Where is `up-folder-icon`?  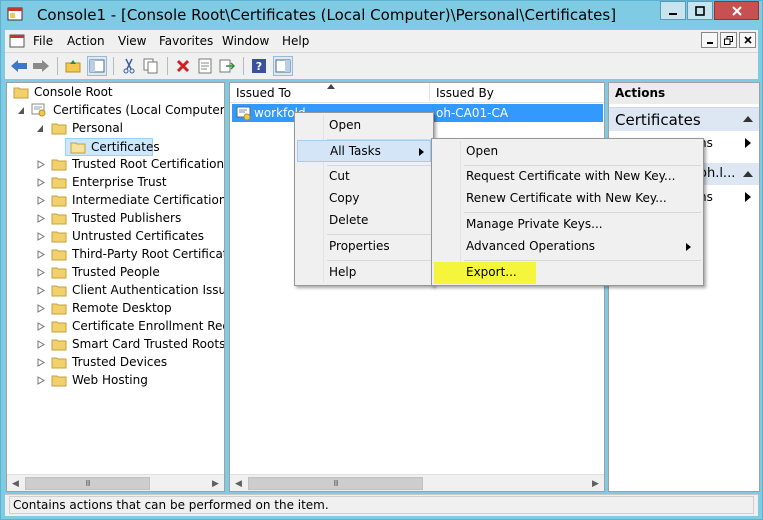 up-folder-icon is located at coordinates (73, 66).